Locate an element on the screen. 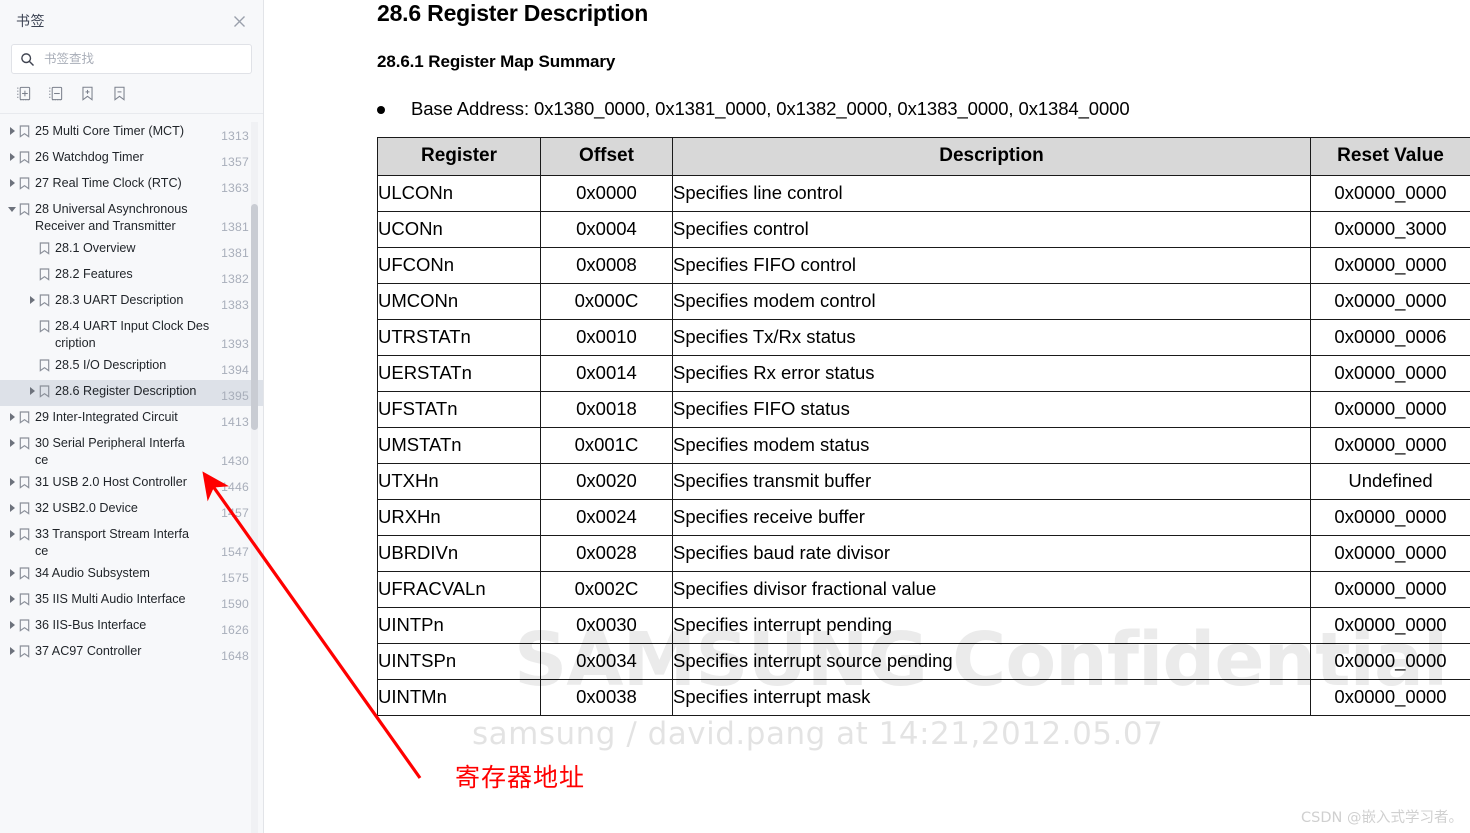 This screenshot has height=833, width=1470. bookmark-item-label: 36 IIS-Bus Interface is located at coordinates (91, 625).